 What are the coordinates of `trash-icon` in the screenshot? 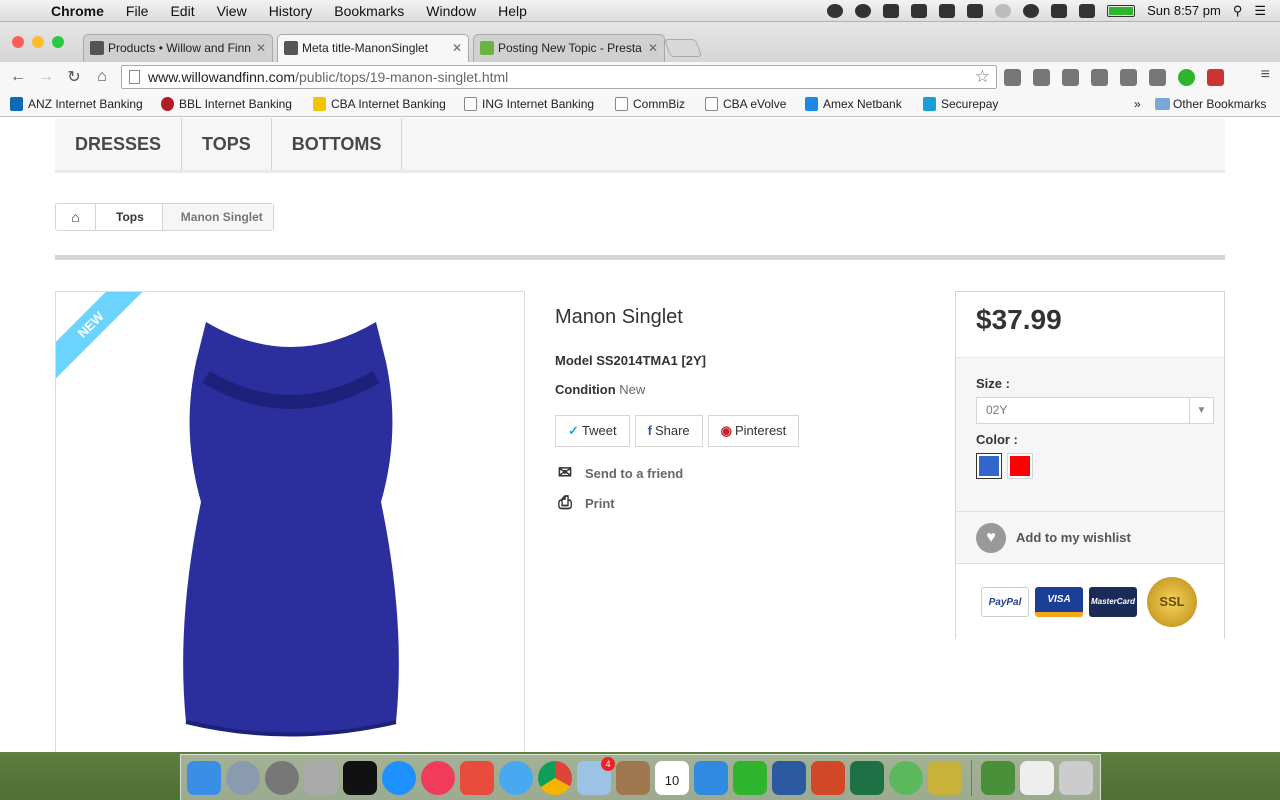 It's located at (1076, 777).